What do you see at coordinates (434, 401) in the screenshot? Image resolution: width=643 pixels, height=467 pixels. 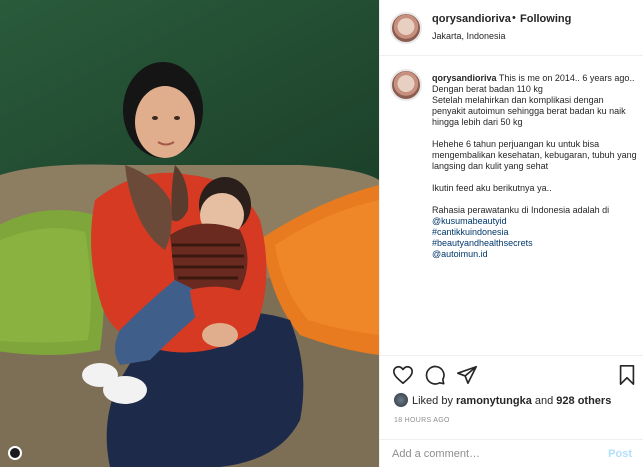 I see `likes-prefix: Liked by` at bounding box center [434, 401].